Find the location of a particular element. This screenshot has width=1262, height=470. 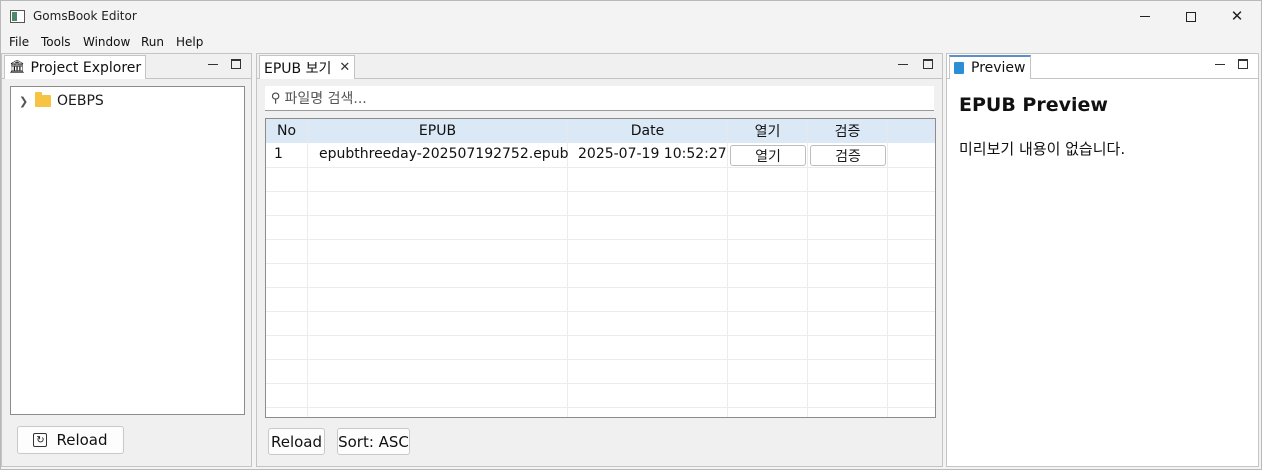

menu-window: Window is located at coordinates (106, 42).